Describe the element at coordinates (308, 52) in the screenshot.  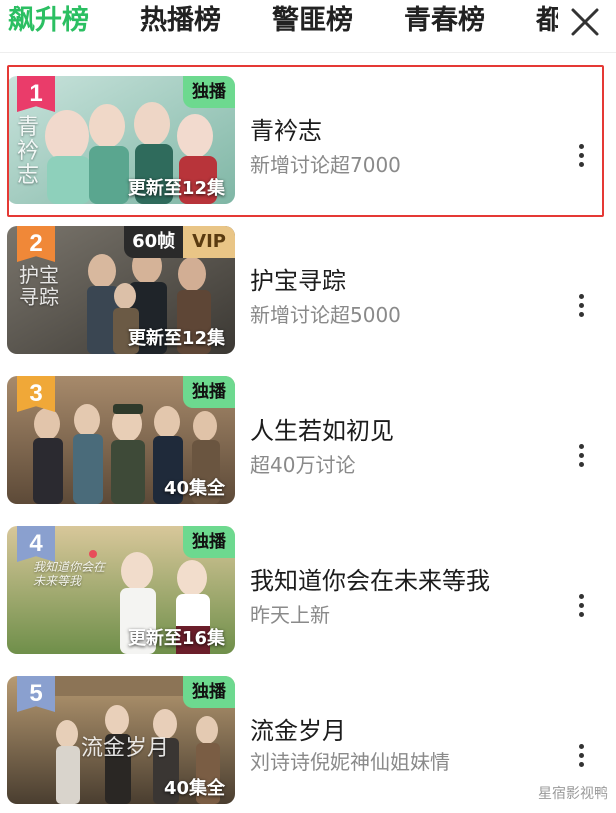
I see `tab-divider` at that location.